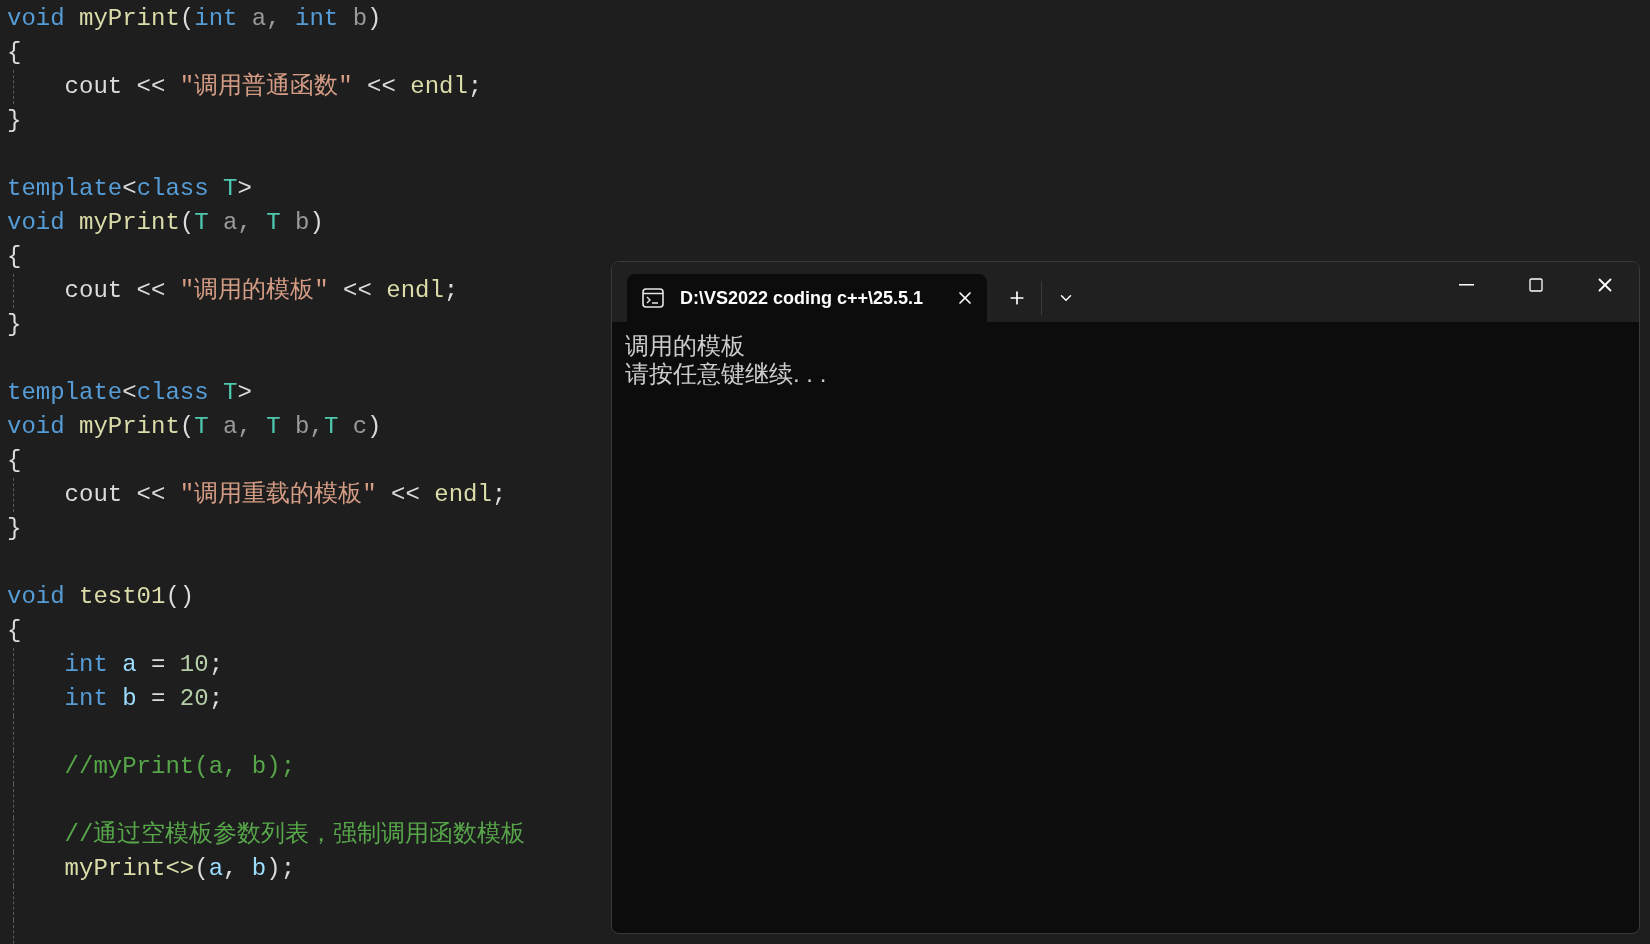 This screenshot has width=1650, height=944. What do you see at coordinates (294, 834) in the screenshot?
I see `code-line: //通过空模板参数列表，强制调用函数模板` at bounding box center [294, 834].